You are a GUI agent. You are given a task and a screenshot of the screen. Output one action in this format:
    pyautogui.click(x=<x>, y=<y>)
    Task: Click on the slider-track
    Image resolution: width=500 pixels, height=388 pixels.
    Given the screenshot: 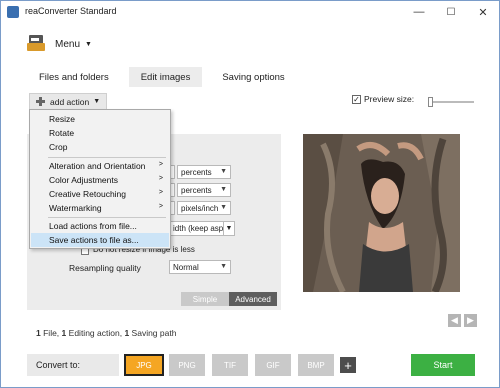 What is the action you would take?
    pyautogui.click(x=451, y=102)
    